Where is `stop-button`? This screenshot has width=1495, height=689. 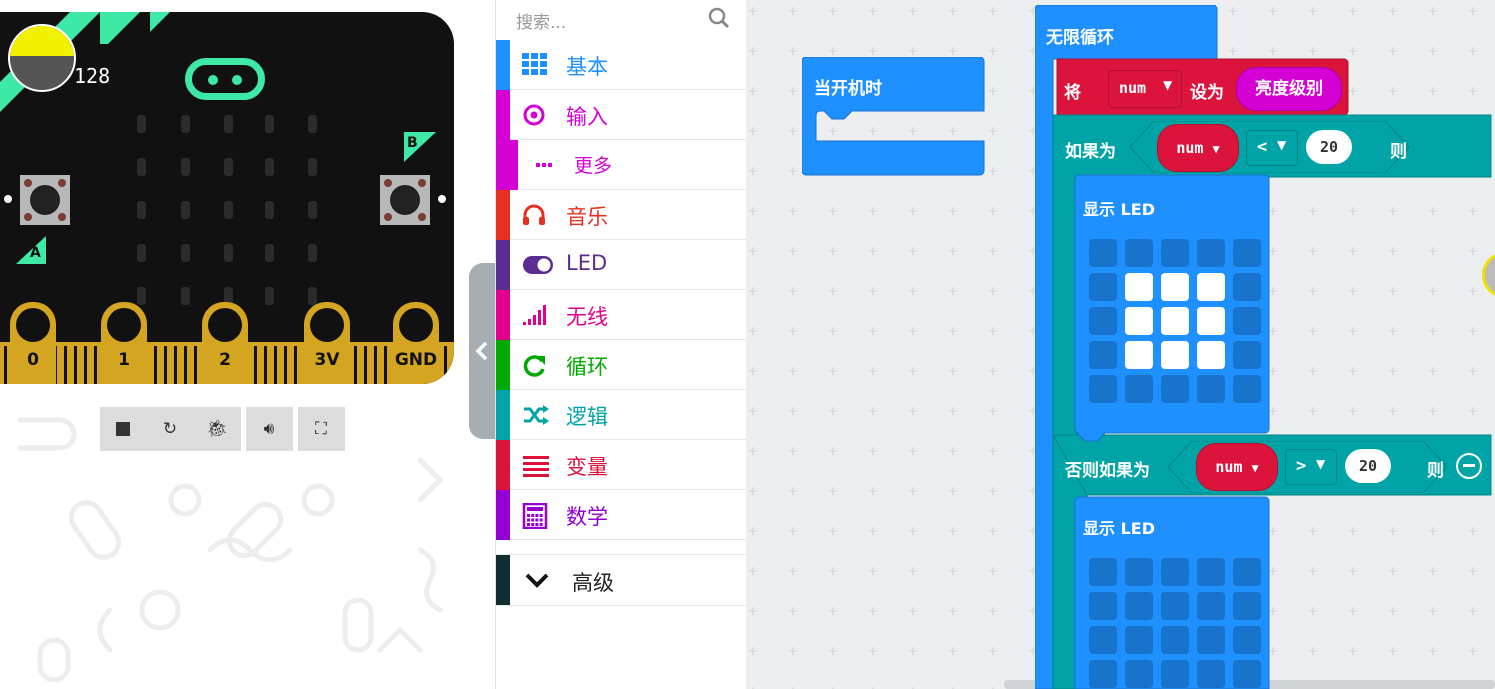
stop-button is located at coordinates (123, 429).